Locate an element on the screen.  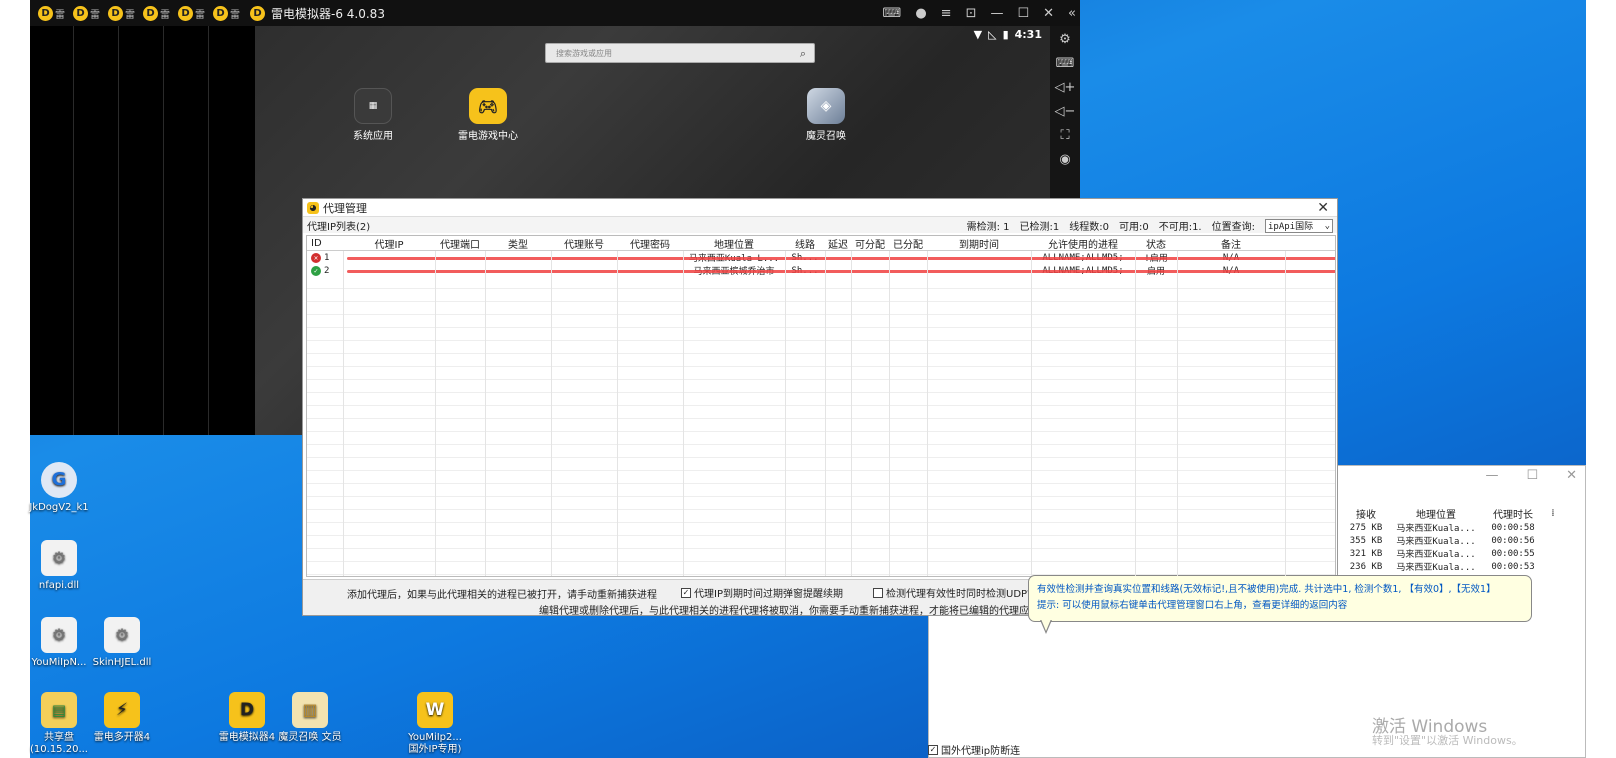
column-header: 备注 is located at coordinates (1231, 243).